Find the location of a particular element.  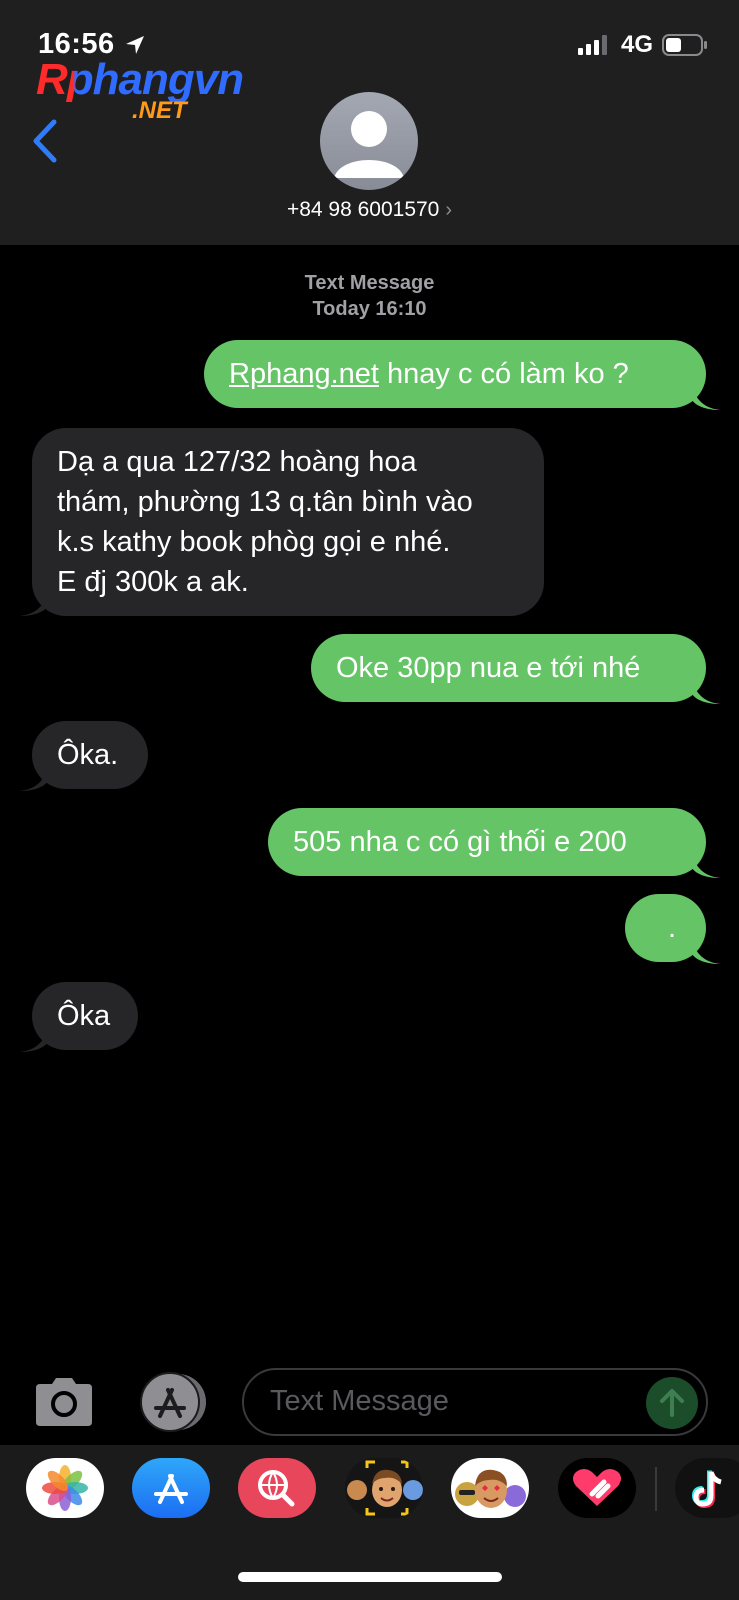

watermark-suffix: .NET is located at coordinates (159, 110).